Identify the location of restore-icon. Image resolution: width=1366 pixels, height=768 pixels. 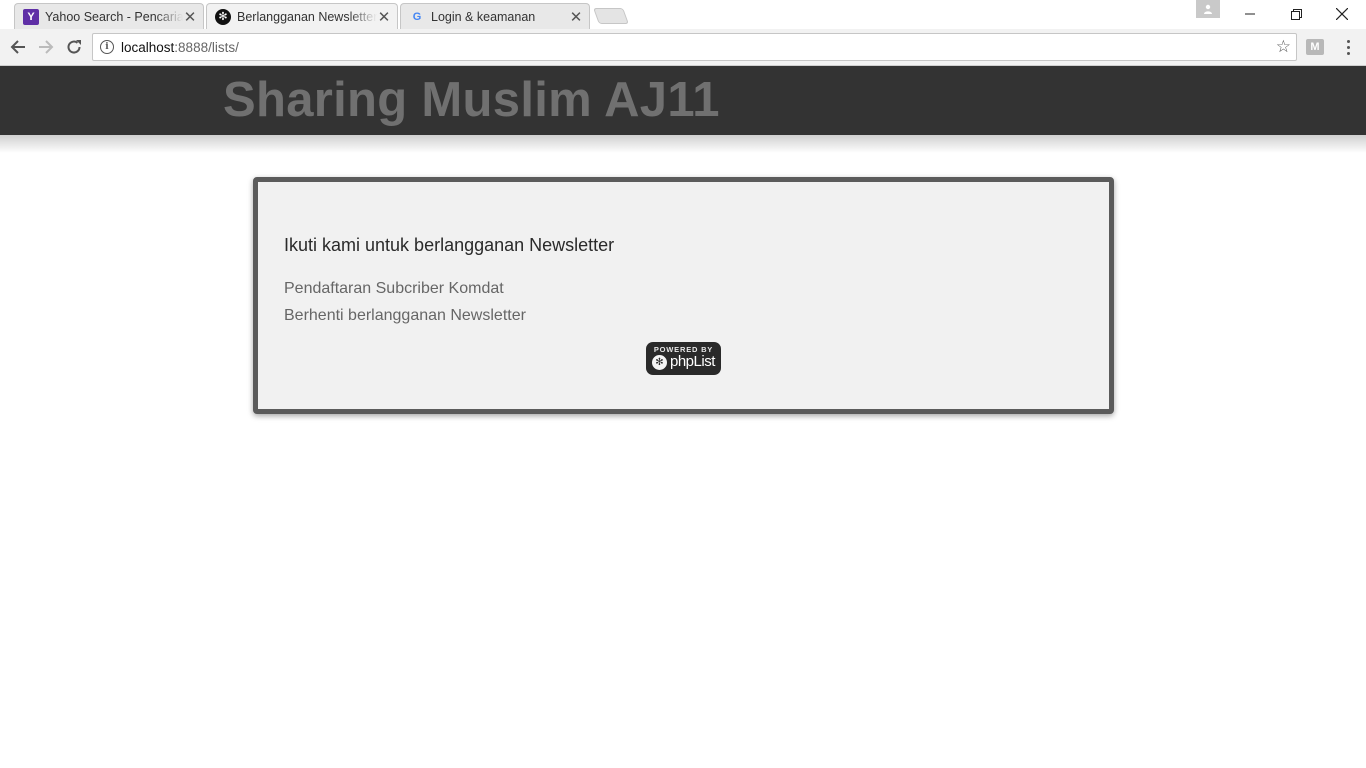
(1296, 14).